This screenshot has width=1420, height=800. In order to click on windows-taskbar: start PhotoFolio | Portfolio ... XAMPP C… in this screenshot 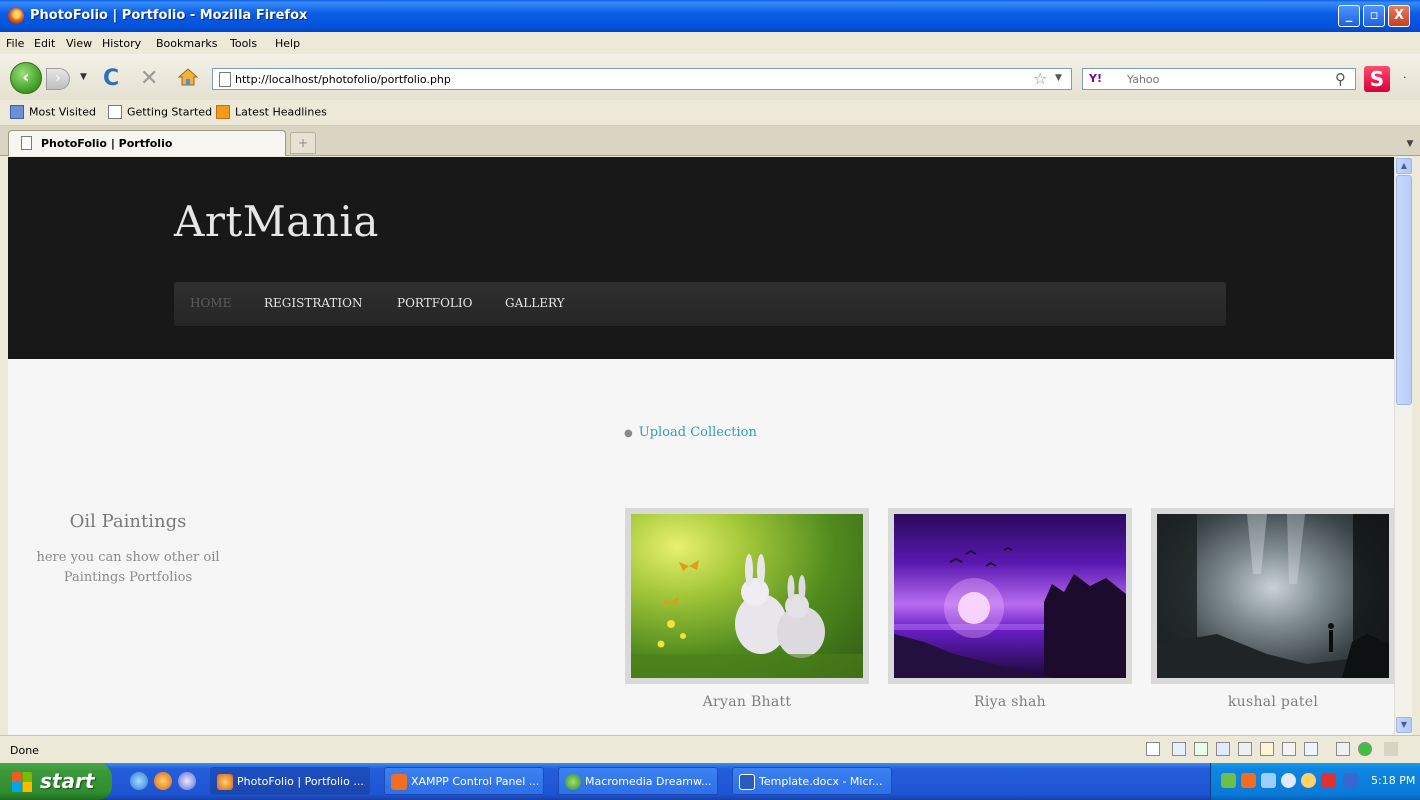, I will do `click(710, 781)`.